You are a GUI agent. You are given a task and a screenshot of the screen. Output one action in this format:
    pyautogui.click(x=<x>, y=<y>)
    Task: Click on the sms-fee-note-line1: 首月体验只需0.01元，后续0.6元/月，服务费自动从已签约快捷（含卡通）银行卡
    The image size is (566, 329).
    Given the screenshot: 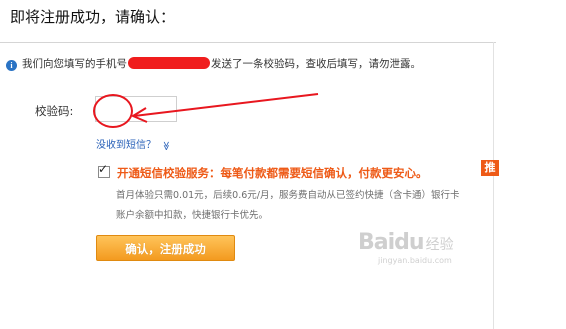 What is the action you would take?
    pyautogui.click(x=288, y=195)
    